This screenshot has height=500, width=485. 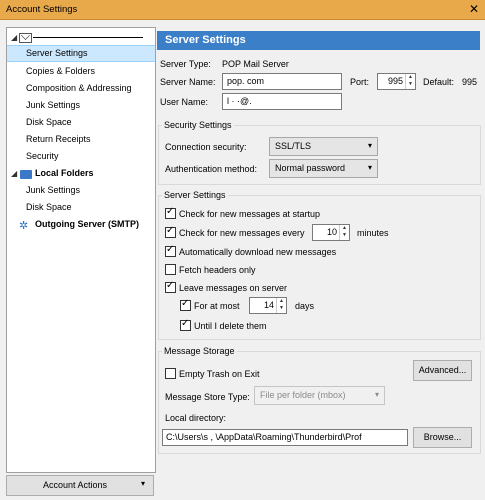 What do you see at coordinates (185, 64) in the screenshot?
I see `server-type-label: Server Type:` at bounding box center [185, 64].